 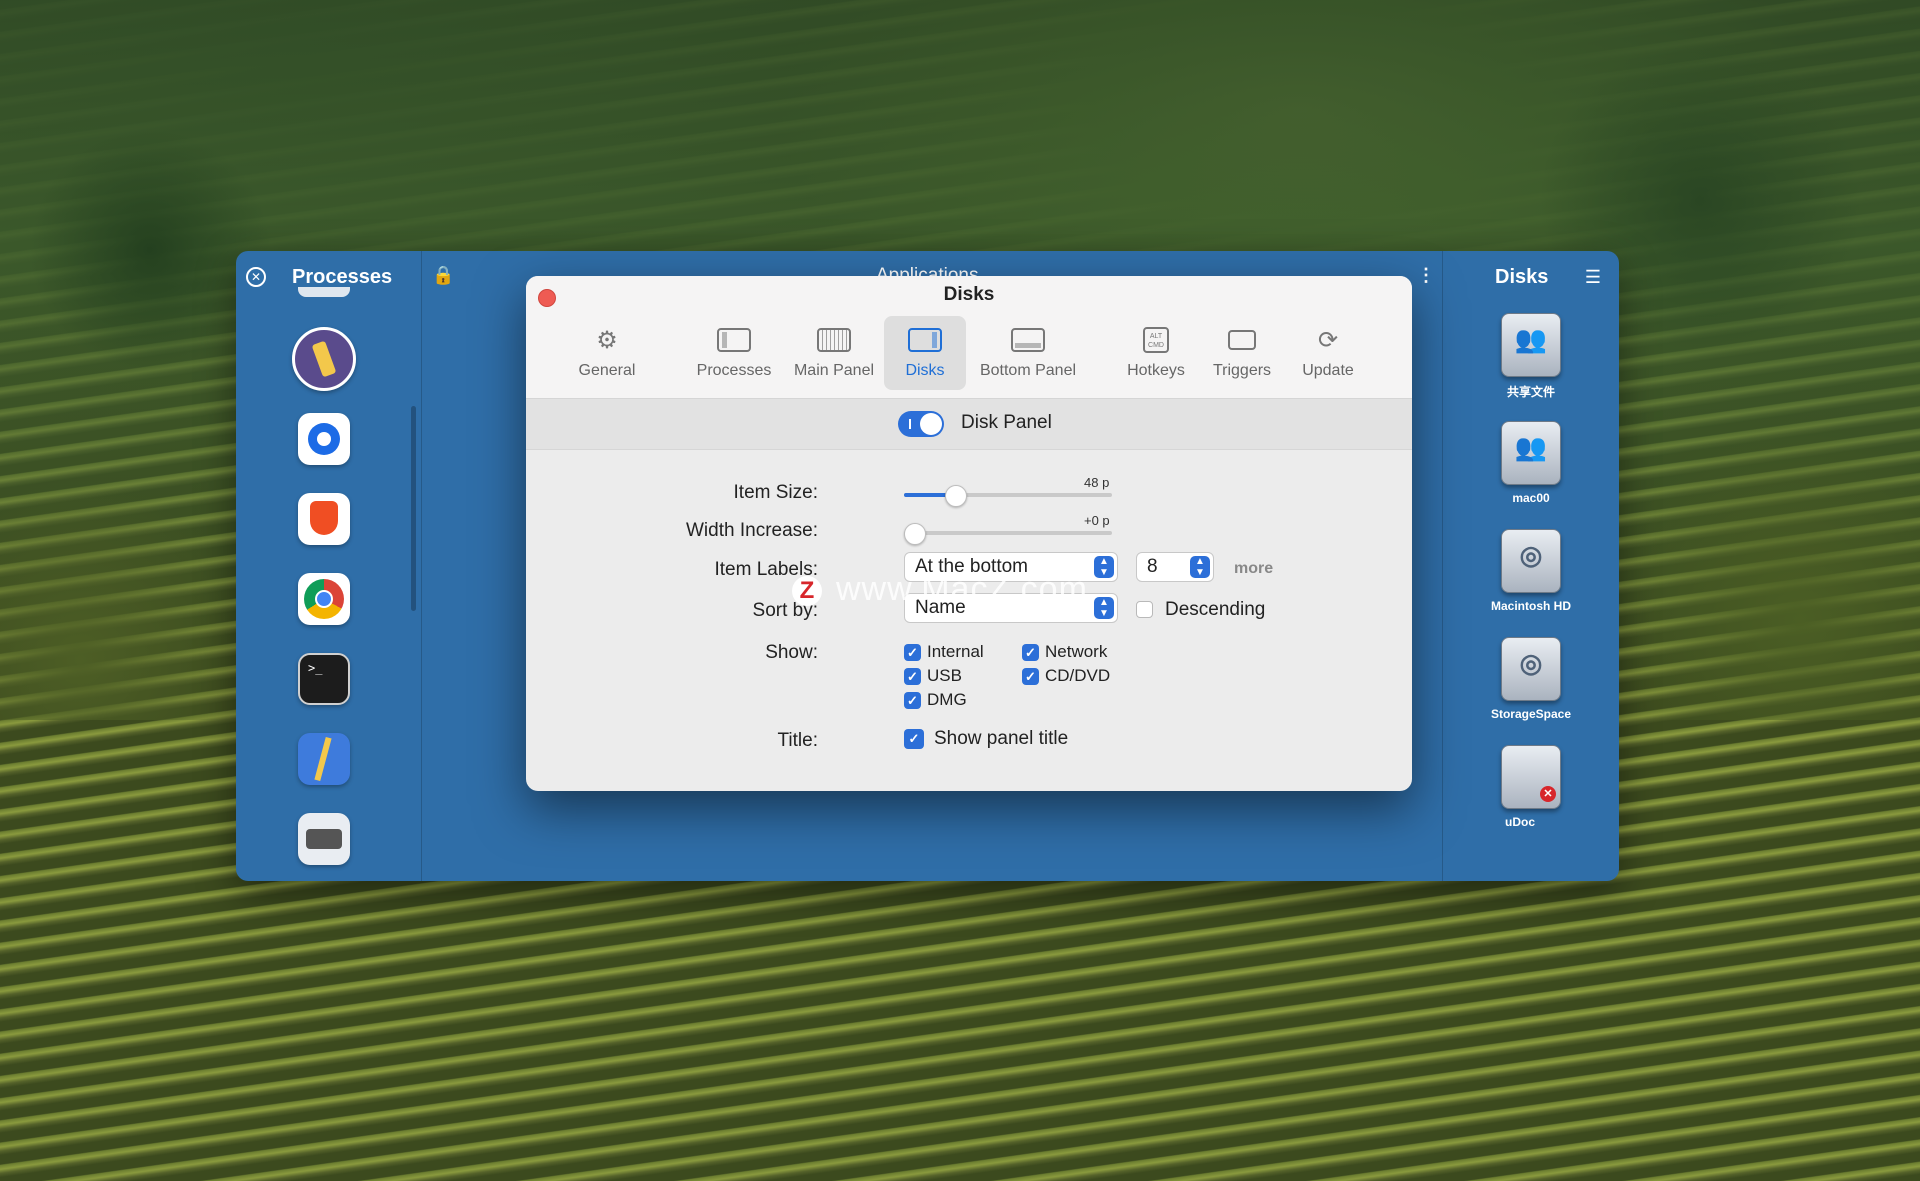 I want to click on close-icon: ✕, so click(x=256, y=277).